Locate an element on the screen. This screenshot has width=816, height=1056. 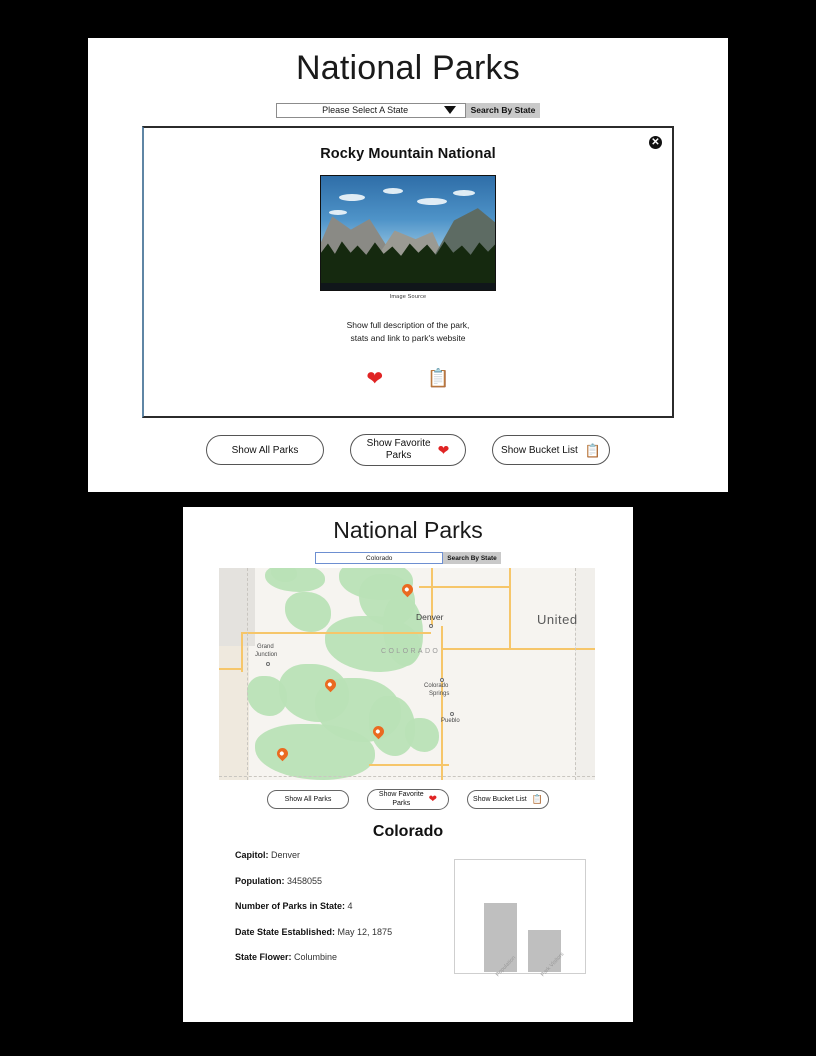
state-bar-chart: Population Park Visitors is located at coordinates (520, 918).